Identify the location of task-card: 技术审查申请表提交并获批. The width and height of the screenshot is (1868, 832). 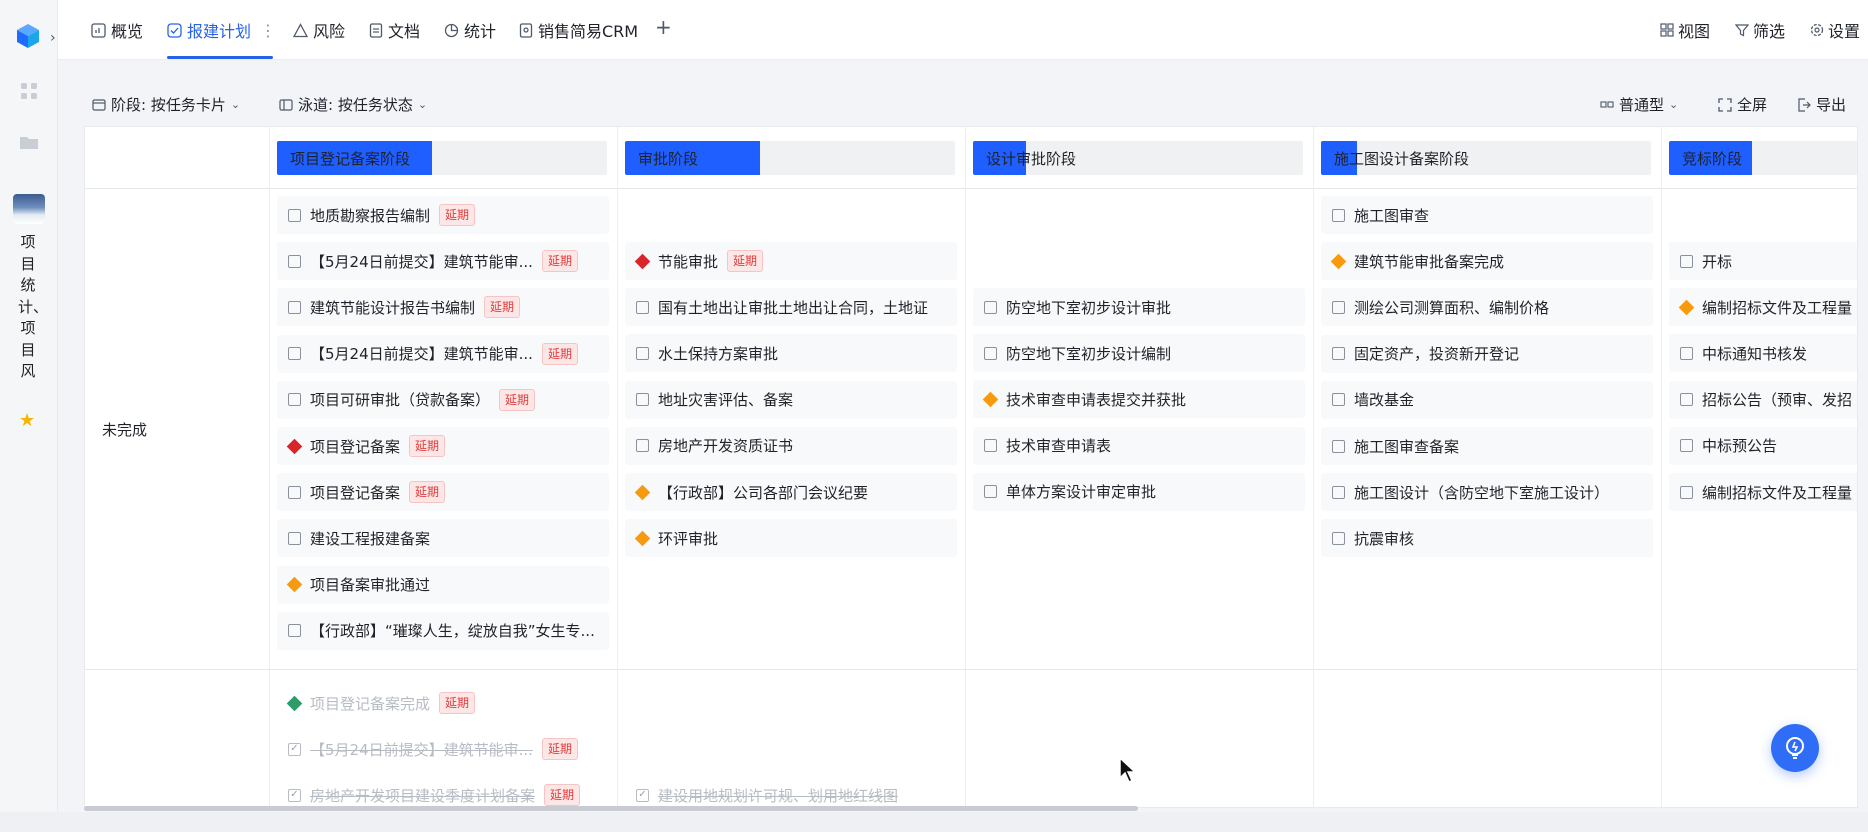
(1139, 399).